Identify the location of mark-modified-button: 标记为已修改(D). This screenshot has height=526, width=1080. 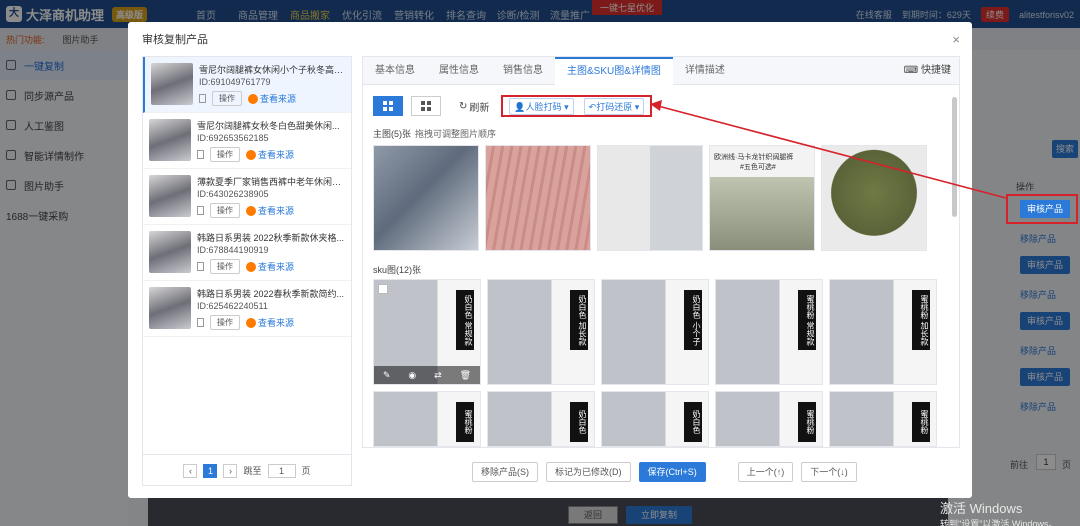
(588, 472).